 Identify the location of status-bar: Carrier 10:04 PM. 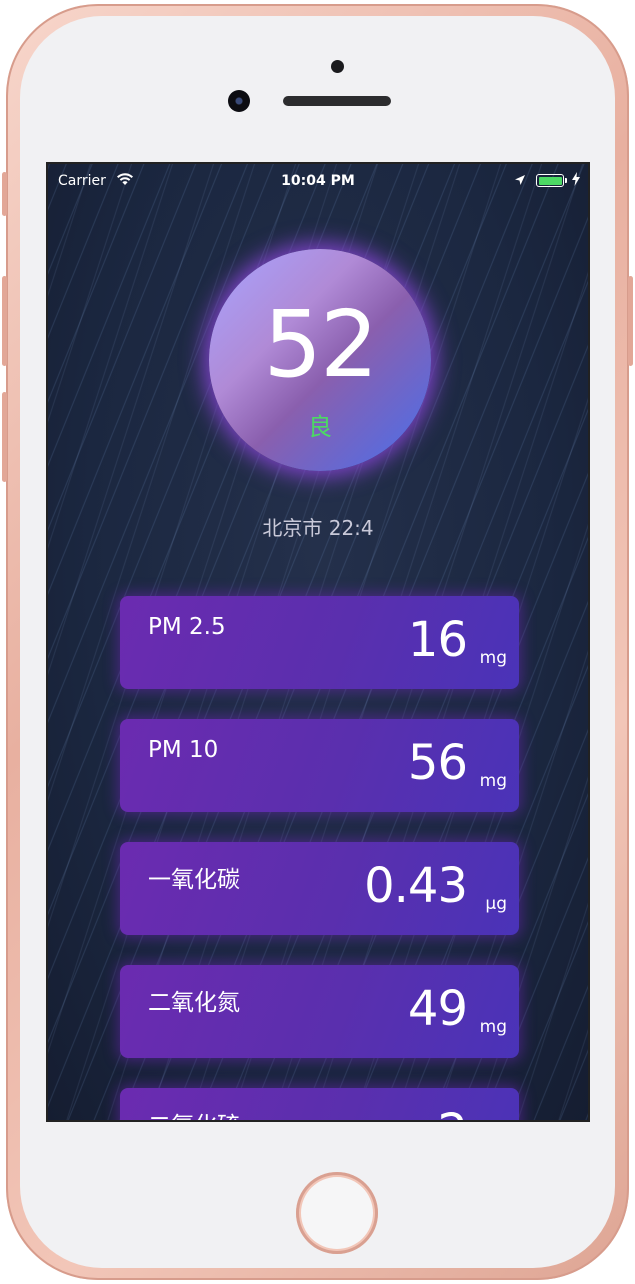
(318, 182).